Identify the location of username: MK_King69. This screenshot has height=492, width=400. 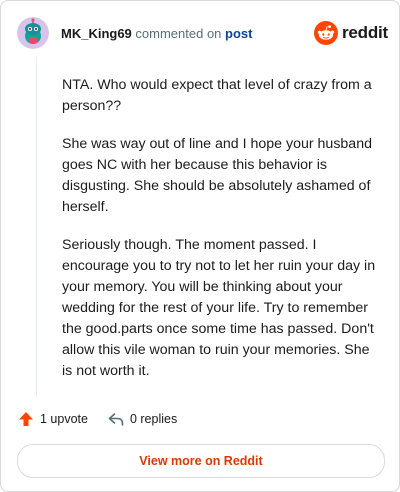
(96, 33).